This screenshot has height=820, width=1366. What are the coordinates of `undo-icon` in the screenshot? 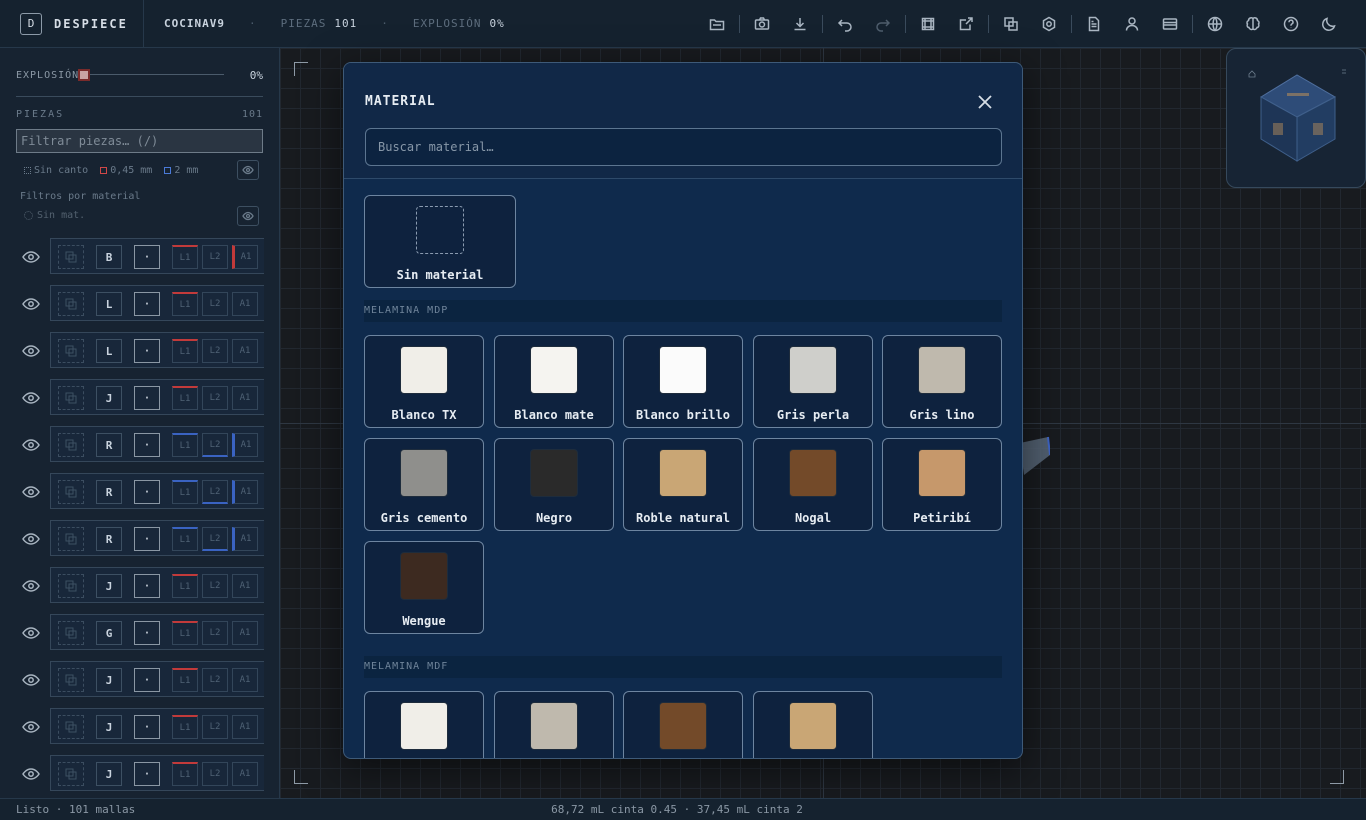 It's located at (845, 24).